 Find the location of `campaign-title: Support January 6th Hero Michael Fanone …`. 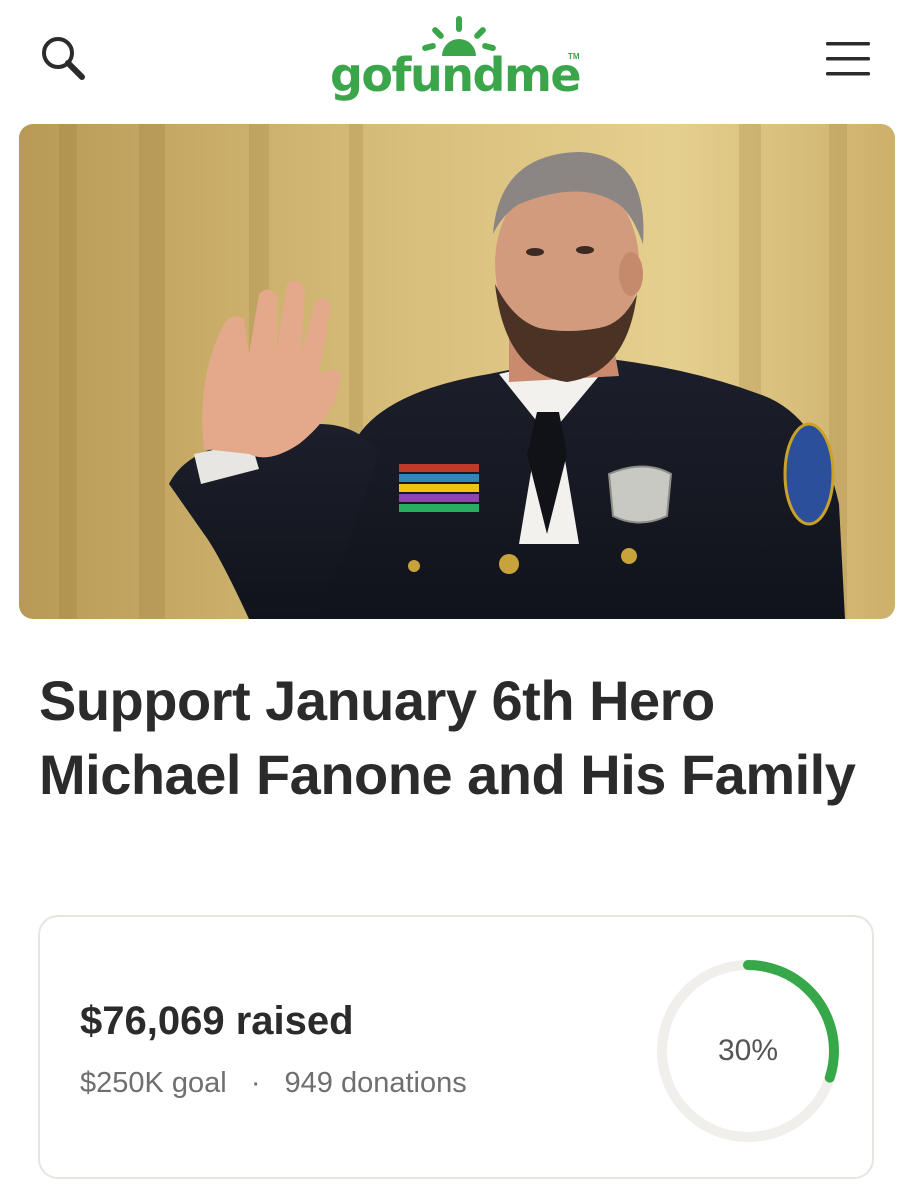

campaign-title: Support January 6th Hero Michael Fanone … is located at coordinates (447, 737).